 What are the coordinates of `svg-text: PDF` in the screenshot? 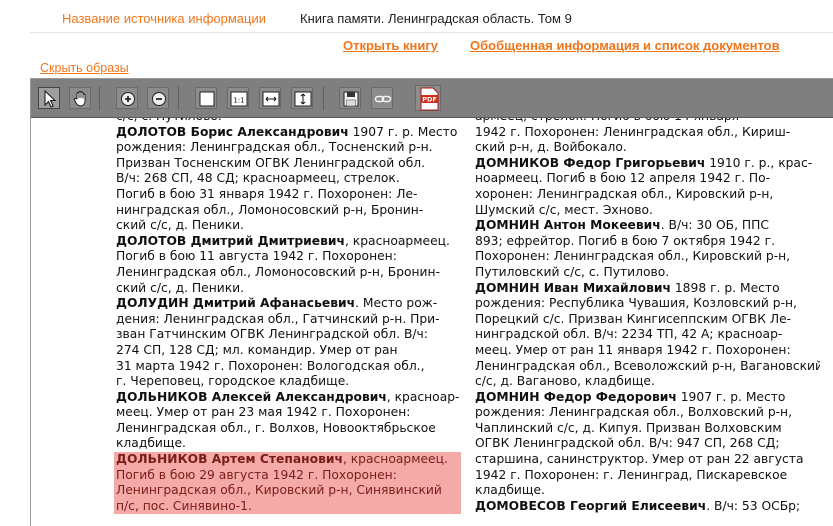 It's located at (429, 100).